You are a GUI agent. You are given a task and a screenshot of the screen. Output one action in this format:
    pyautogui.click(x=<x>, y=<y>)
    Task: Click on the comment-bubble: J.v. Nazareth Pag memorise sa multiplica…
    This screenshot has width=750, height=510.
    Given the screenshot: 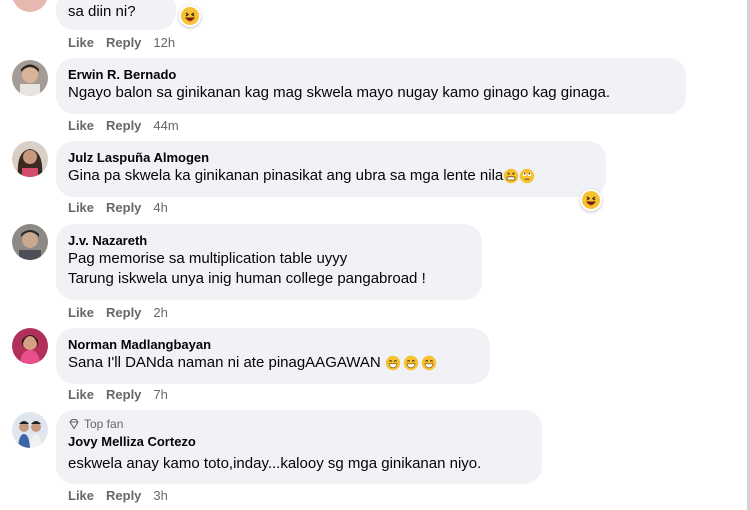 What is the action you would take?
    pyautogui.click(x=269, y=262)
    